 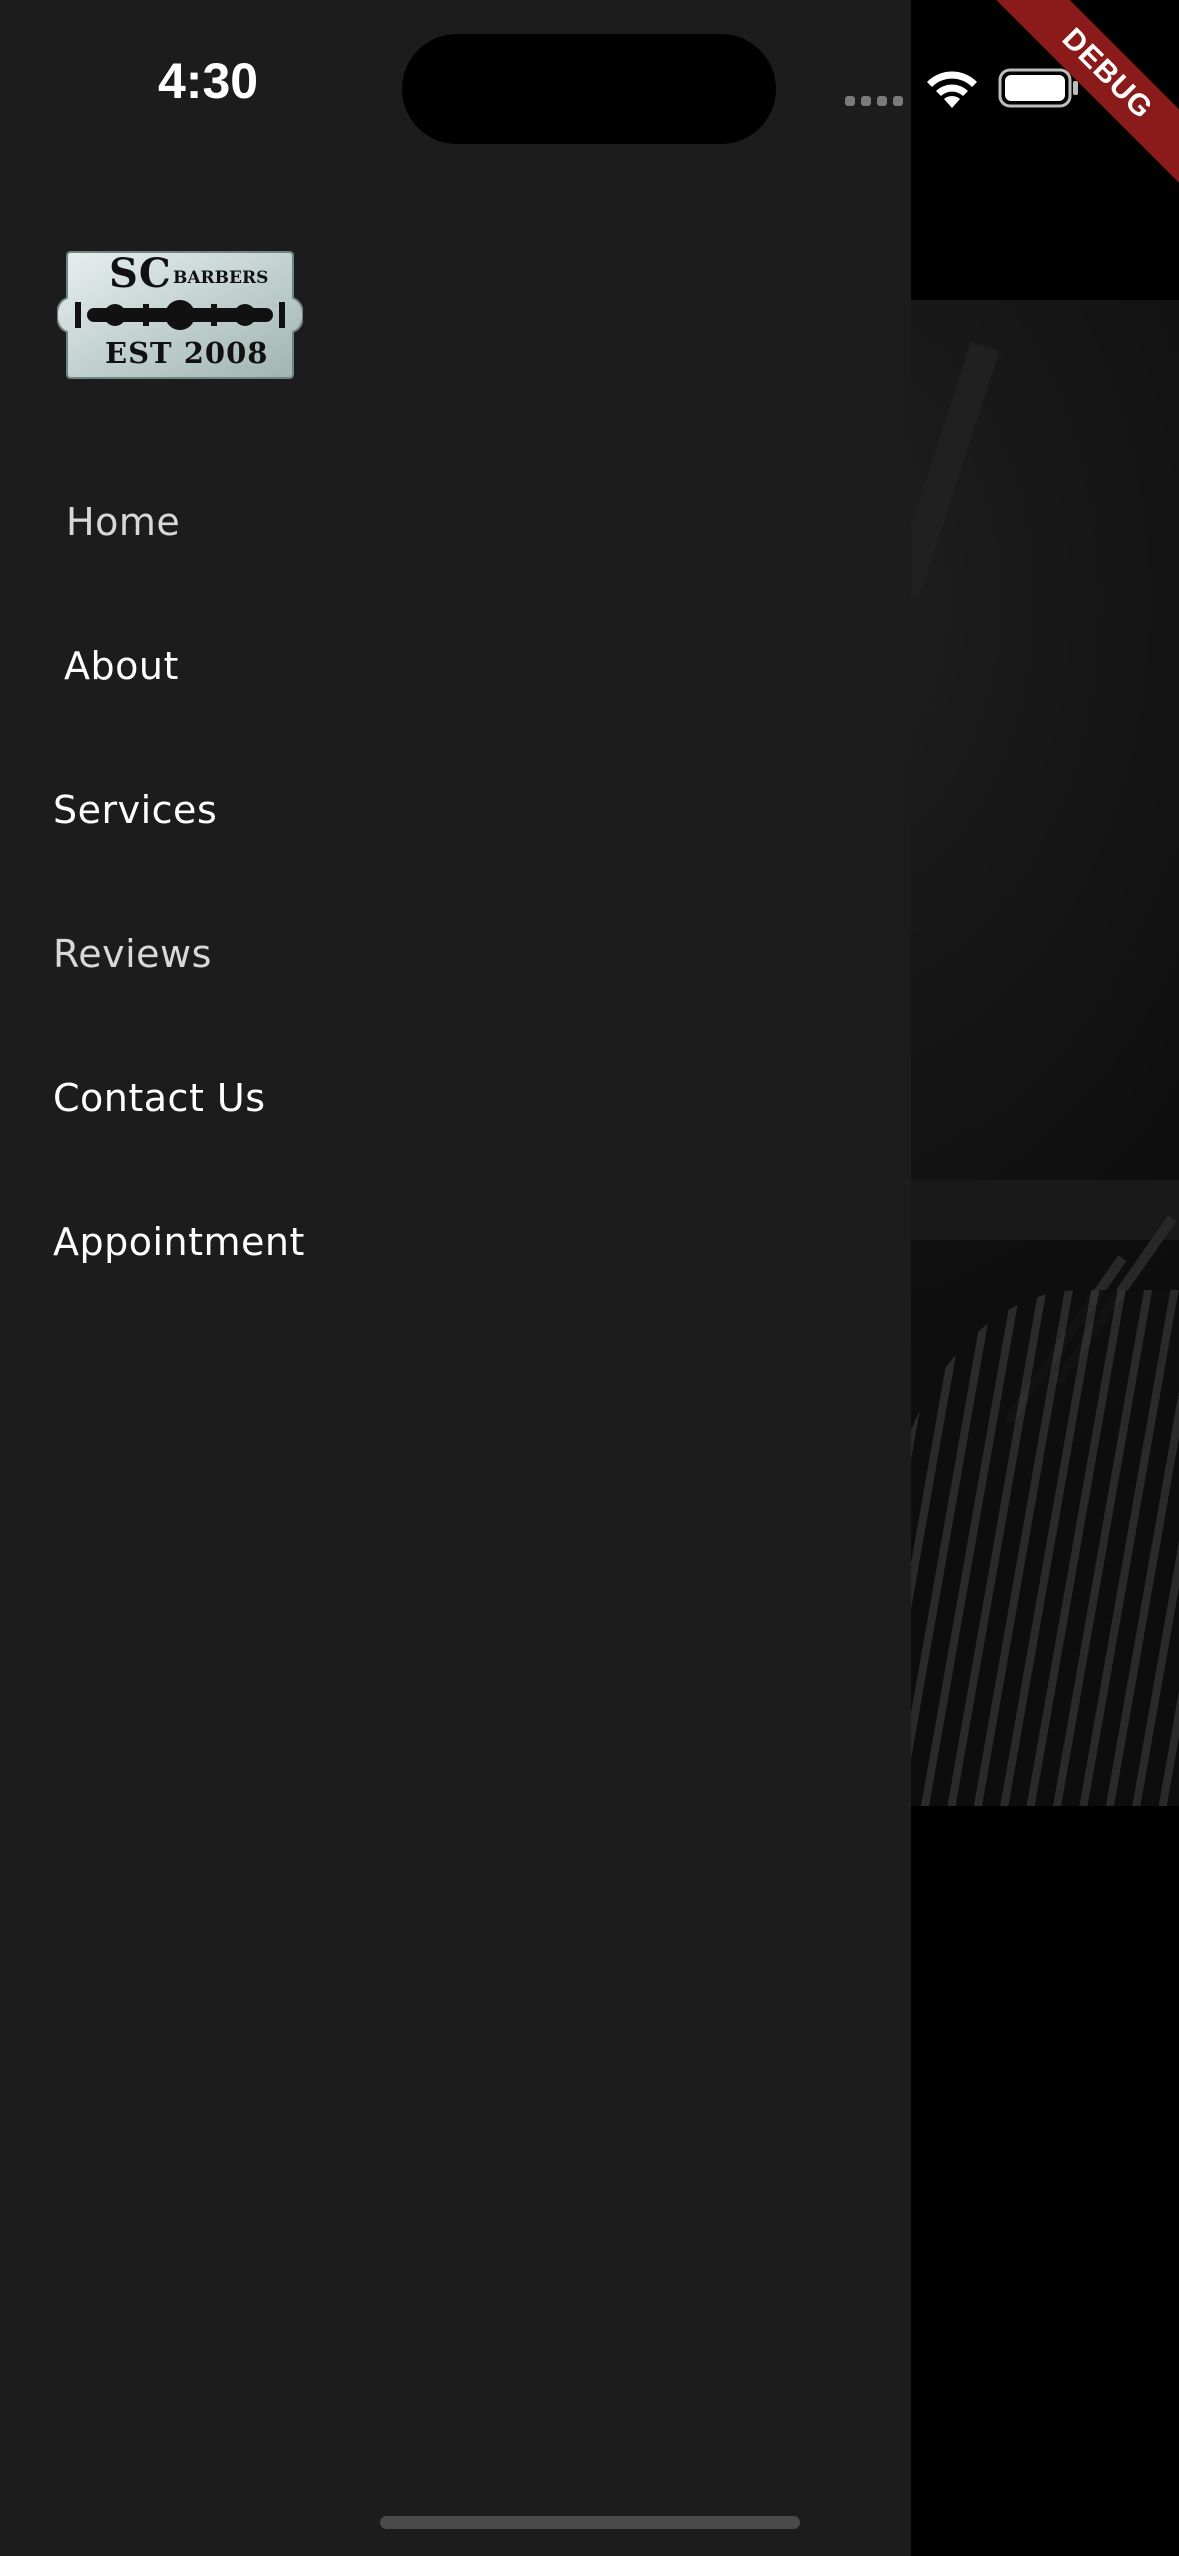 What do you see at coordinates (1038, 88) in the screenshot?
I see `battery-icon` at bounding box center [1038, 88].